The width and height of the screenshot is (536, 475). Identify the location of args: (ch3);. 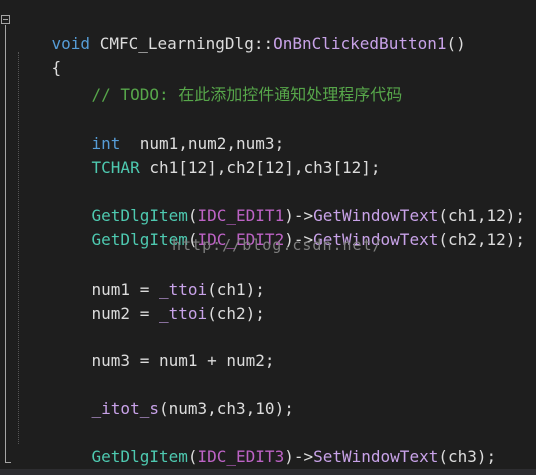
(467, 456).